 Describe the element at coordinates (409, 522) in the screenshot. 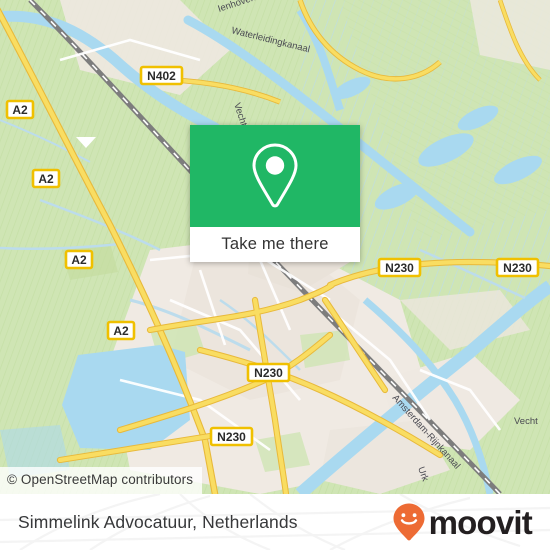

I see `moovit-smiley-pin-icon` at that location.